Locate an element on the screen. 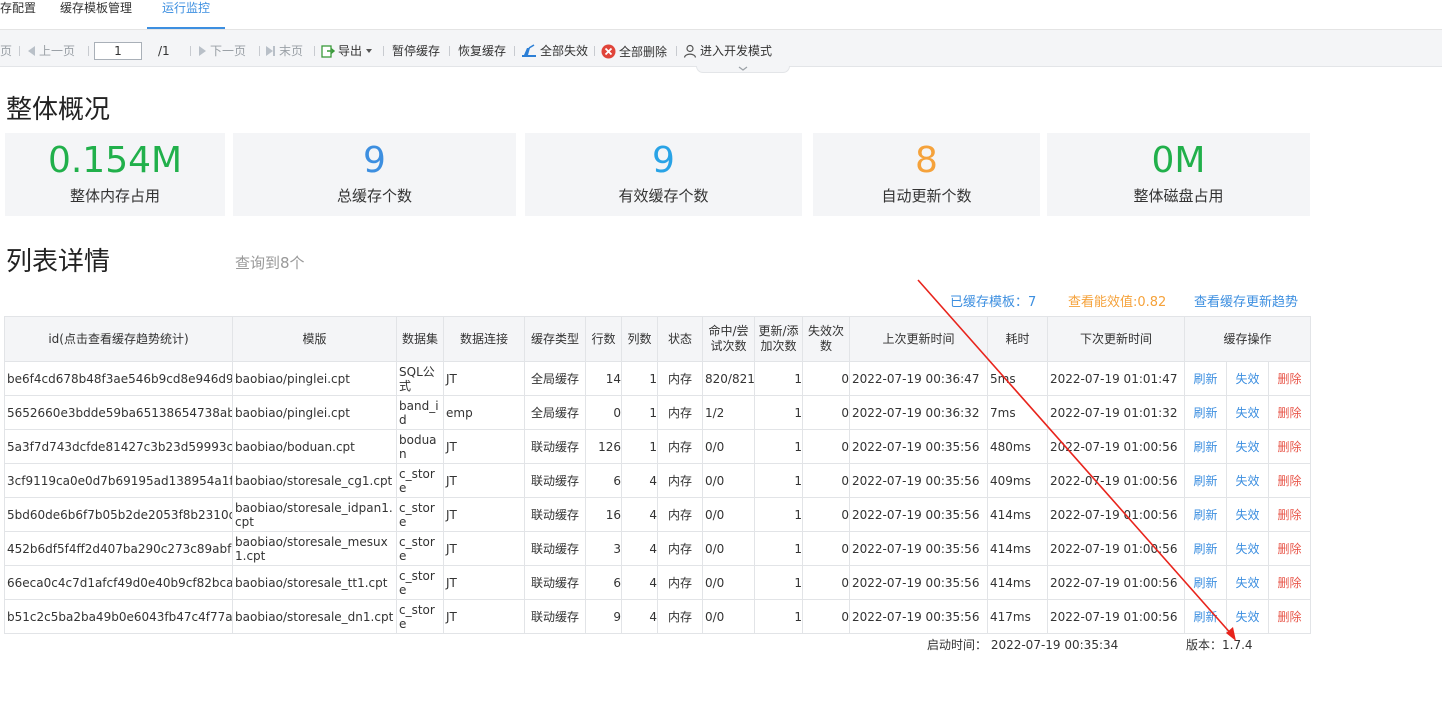 The width and height of the screenshot is (1442, 703). dev-mode-button: 进入开发模式 is located at coordinates (727, 51).